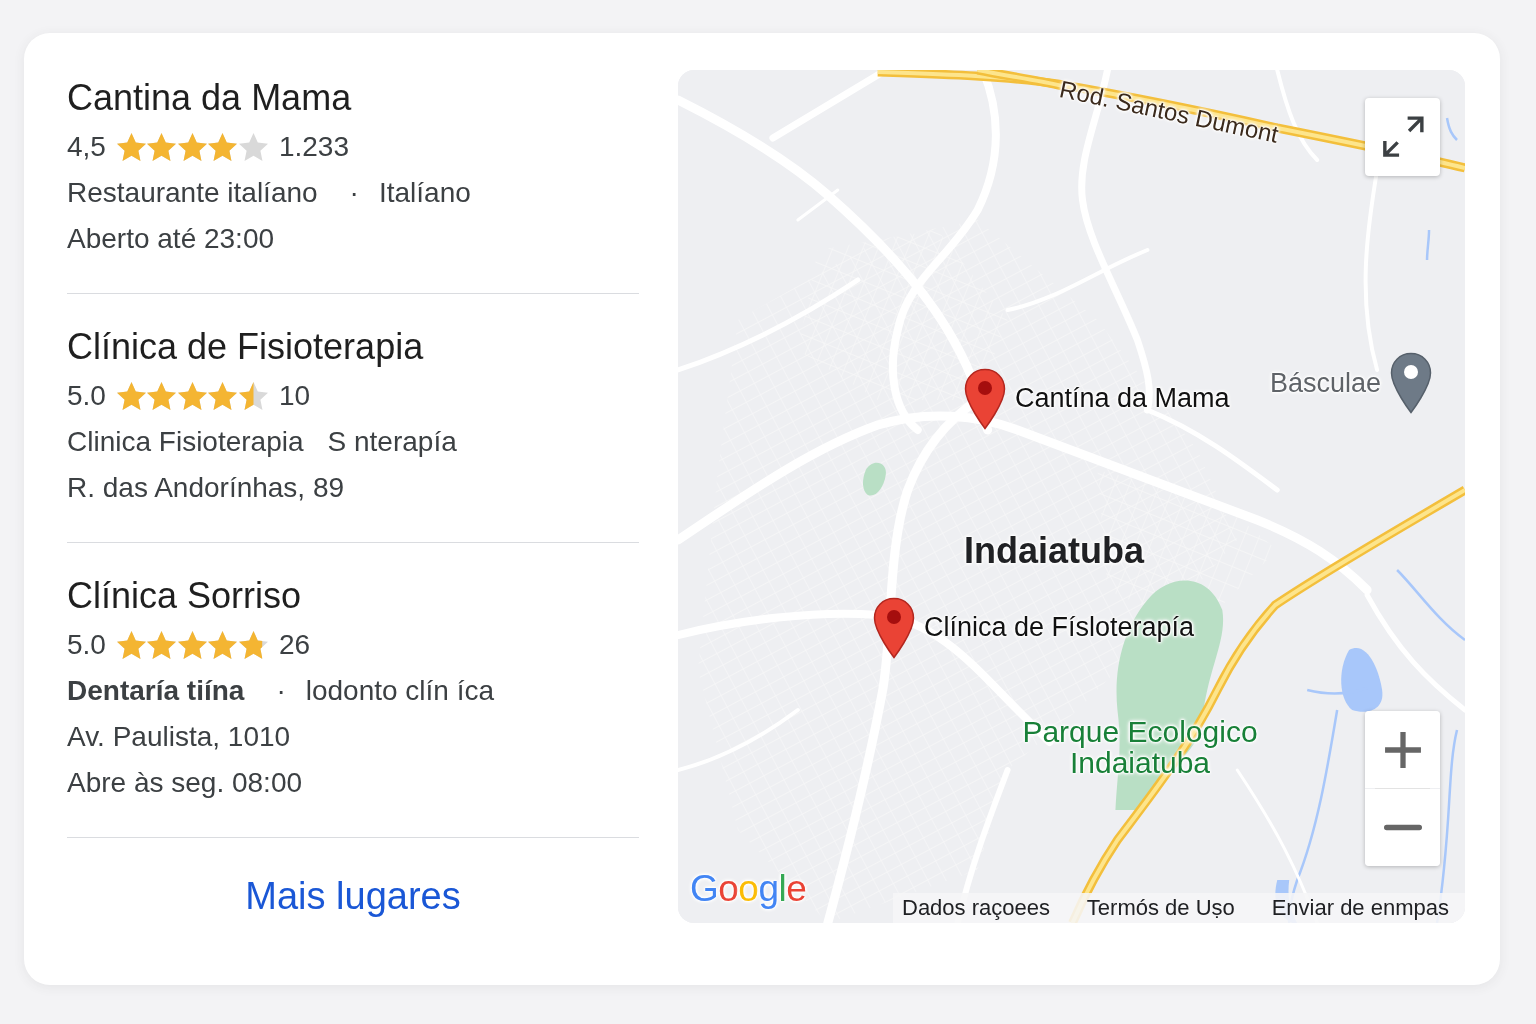 The height and width of the screenshot is (1024, 1536). Describe the element at coordinates (192, 193) in the screenshot. I see `category-text: Restaurante italíano` at that location.